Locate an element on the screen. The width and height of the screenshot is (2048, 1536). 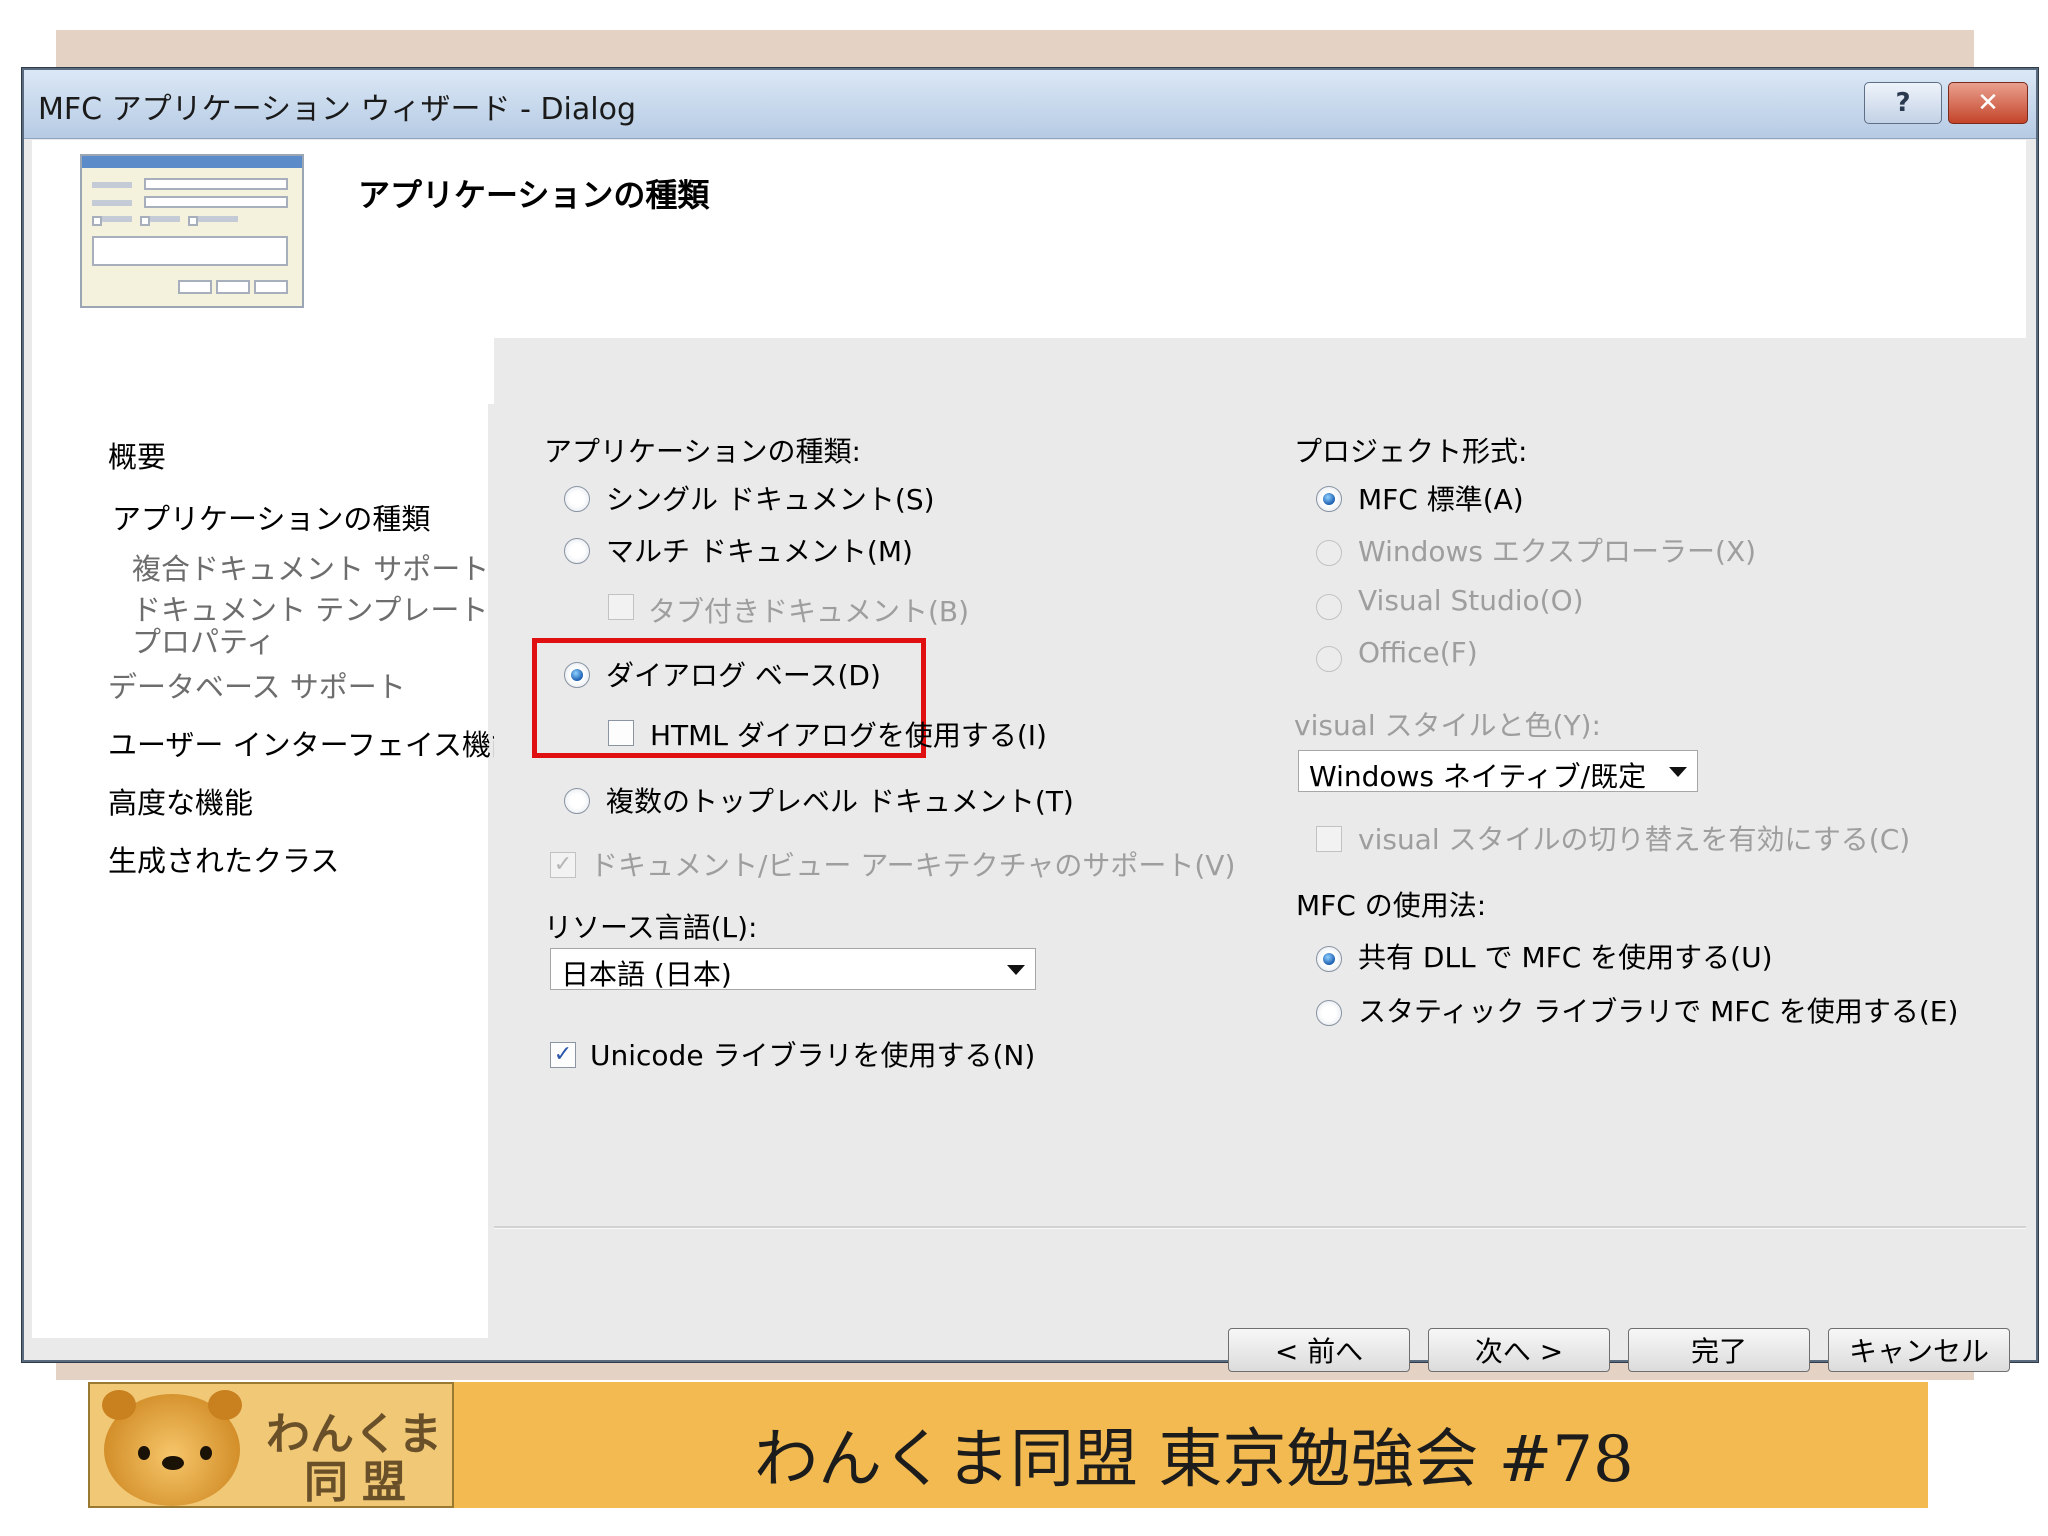
tabbed-document-checkbox is located at coordinates (621, 607).